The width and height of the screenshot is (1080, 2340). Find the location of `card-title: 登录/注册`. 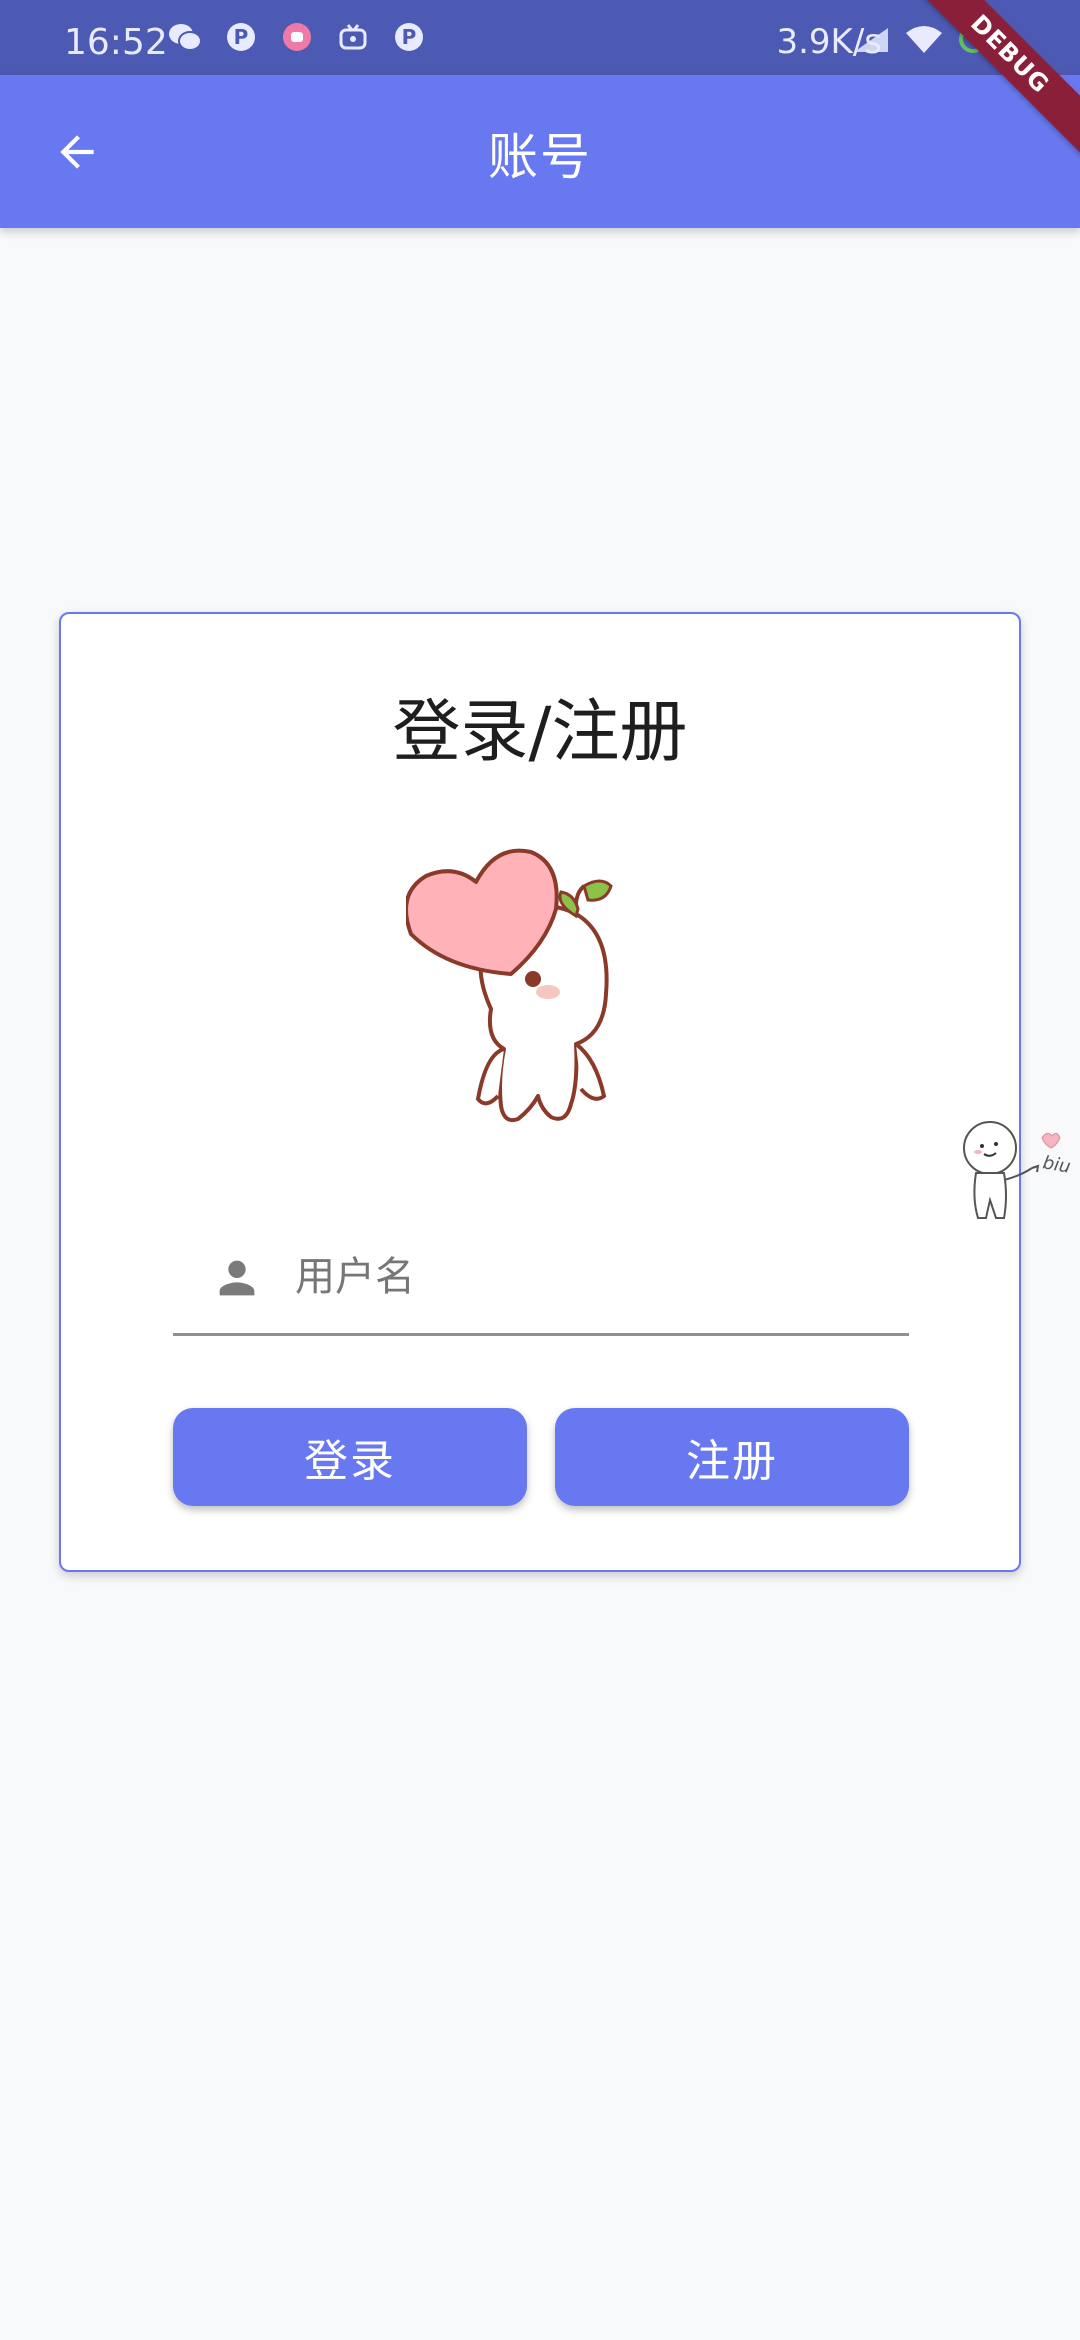

card-title: 登录/注册 is located at coordinates (540, 732).